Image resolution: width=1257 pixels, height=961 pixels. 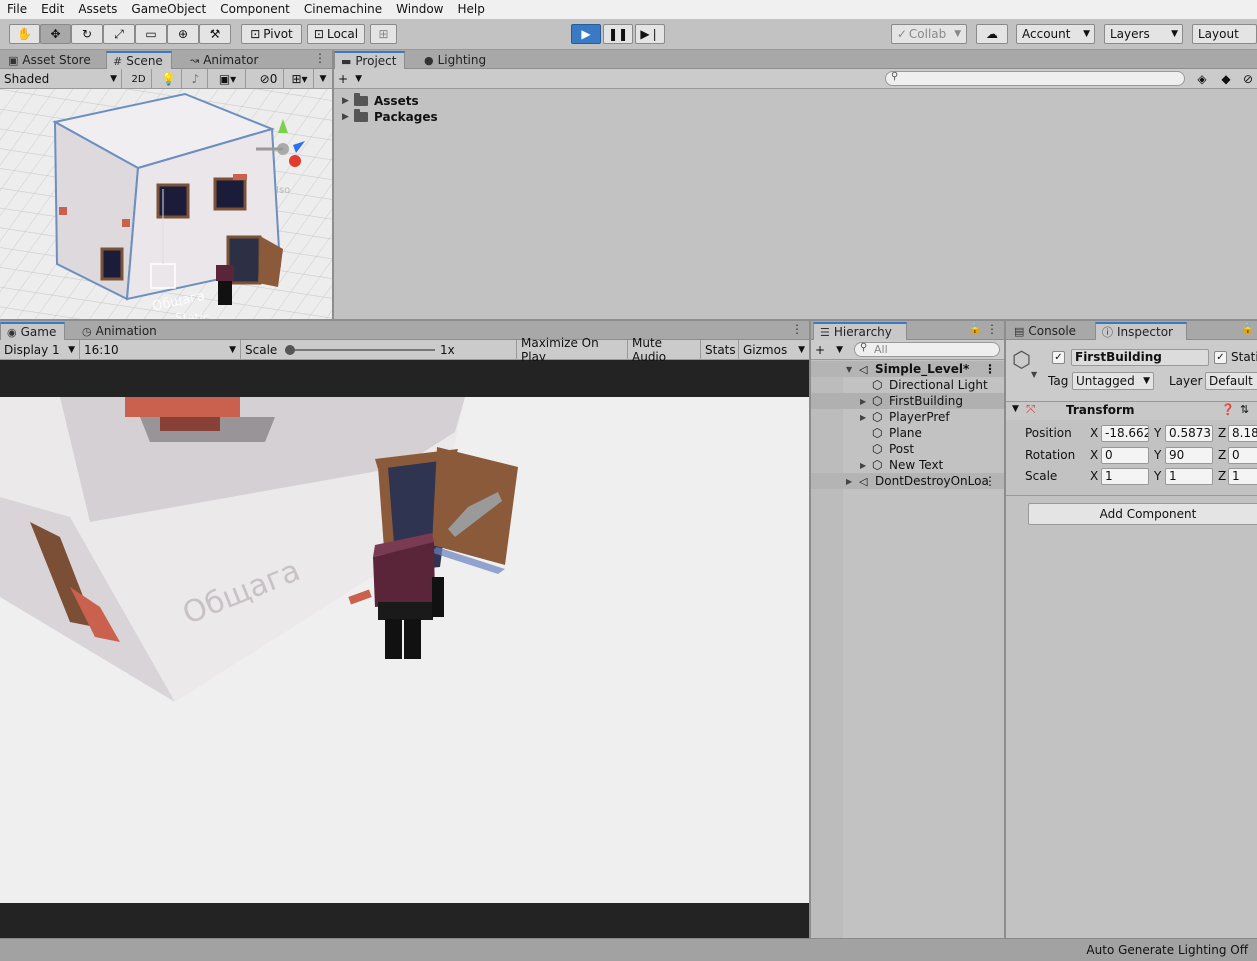 I want to click on toggle-2d: 2D, so click(x=139, y=79).